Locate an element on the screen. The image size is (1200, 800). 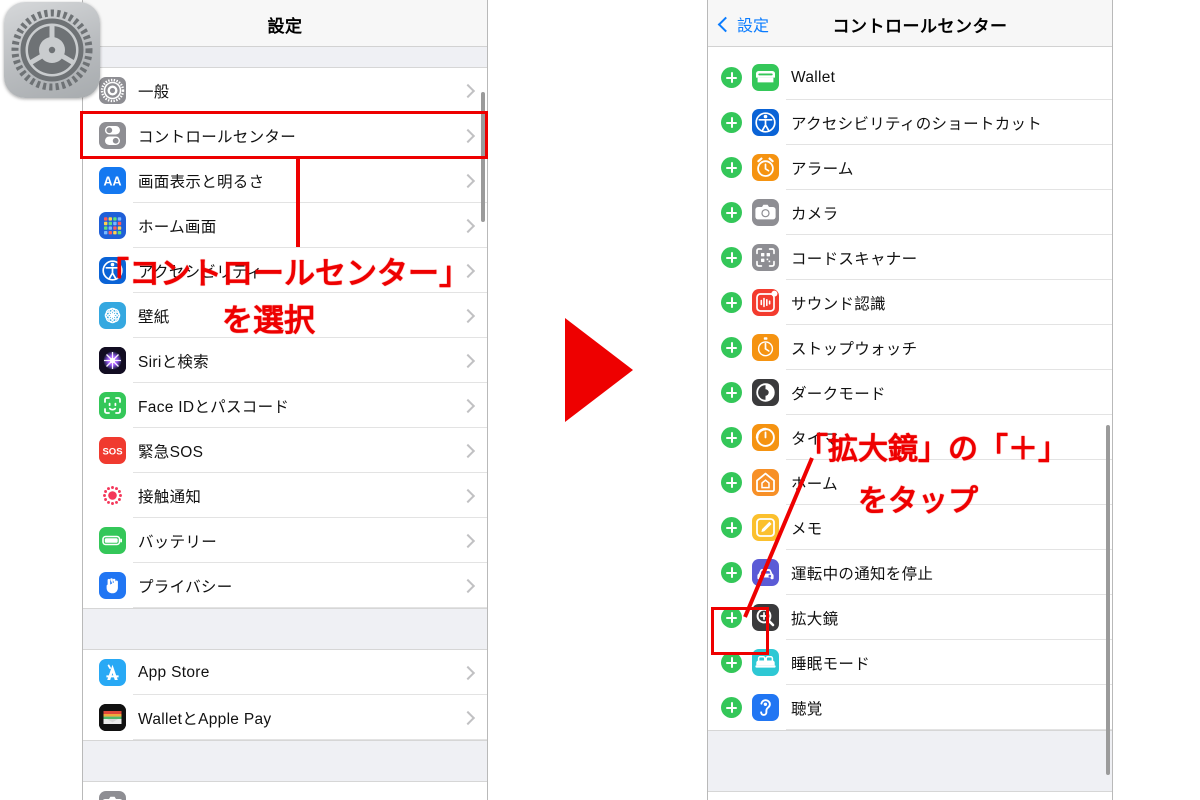
exposure-notification-icon is located at coordinates (112, 495).